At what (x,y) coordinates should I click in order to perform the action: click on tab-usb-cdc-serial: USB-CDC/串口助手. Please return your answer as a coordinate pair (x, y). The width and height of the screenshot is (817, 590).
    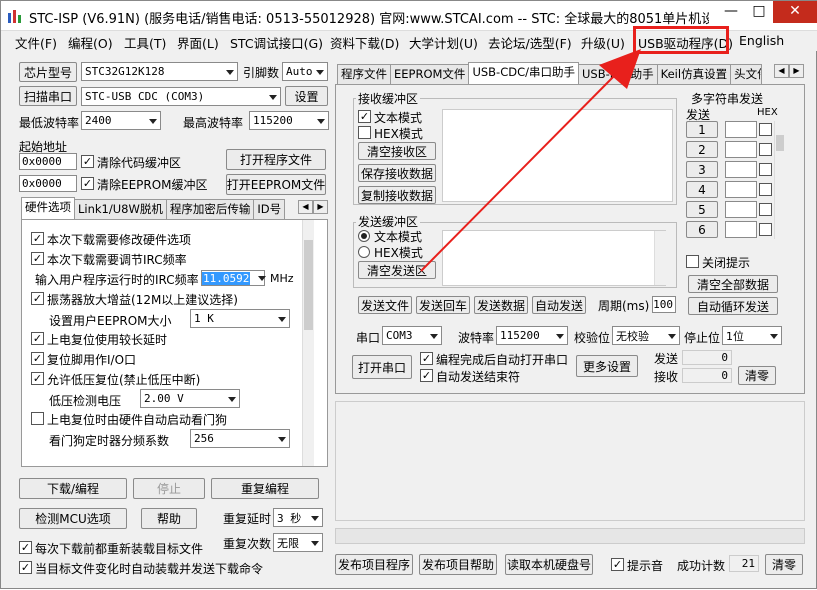
    Looking at the image, I should click on (523, 73).